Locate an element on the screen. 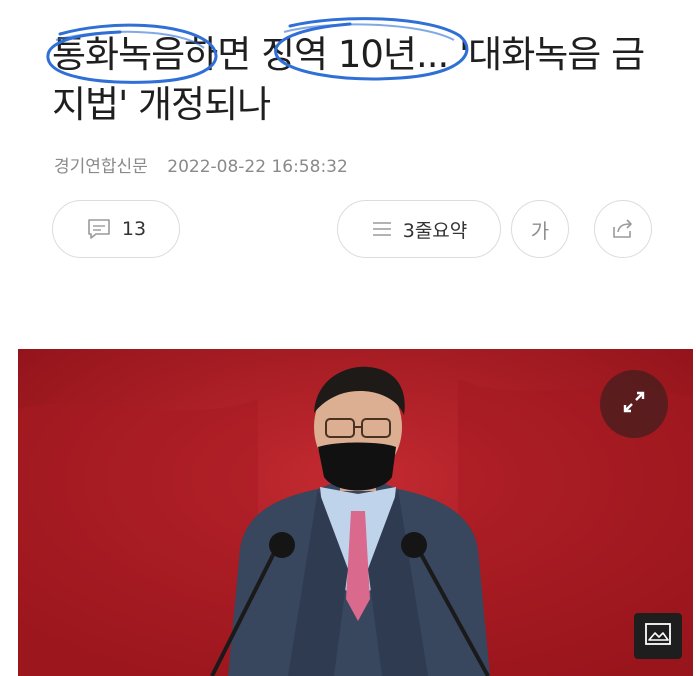 Image resolution: width=696 pixels, height=676 pixels. image-icon is located at coordinates (658, 636).